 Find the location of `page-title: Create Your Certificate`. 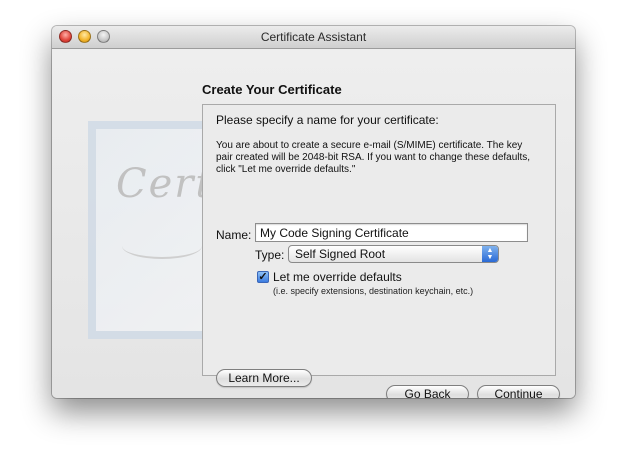

page-title: Create Your Certificate is located at coordinates (272, 89).